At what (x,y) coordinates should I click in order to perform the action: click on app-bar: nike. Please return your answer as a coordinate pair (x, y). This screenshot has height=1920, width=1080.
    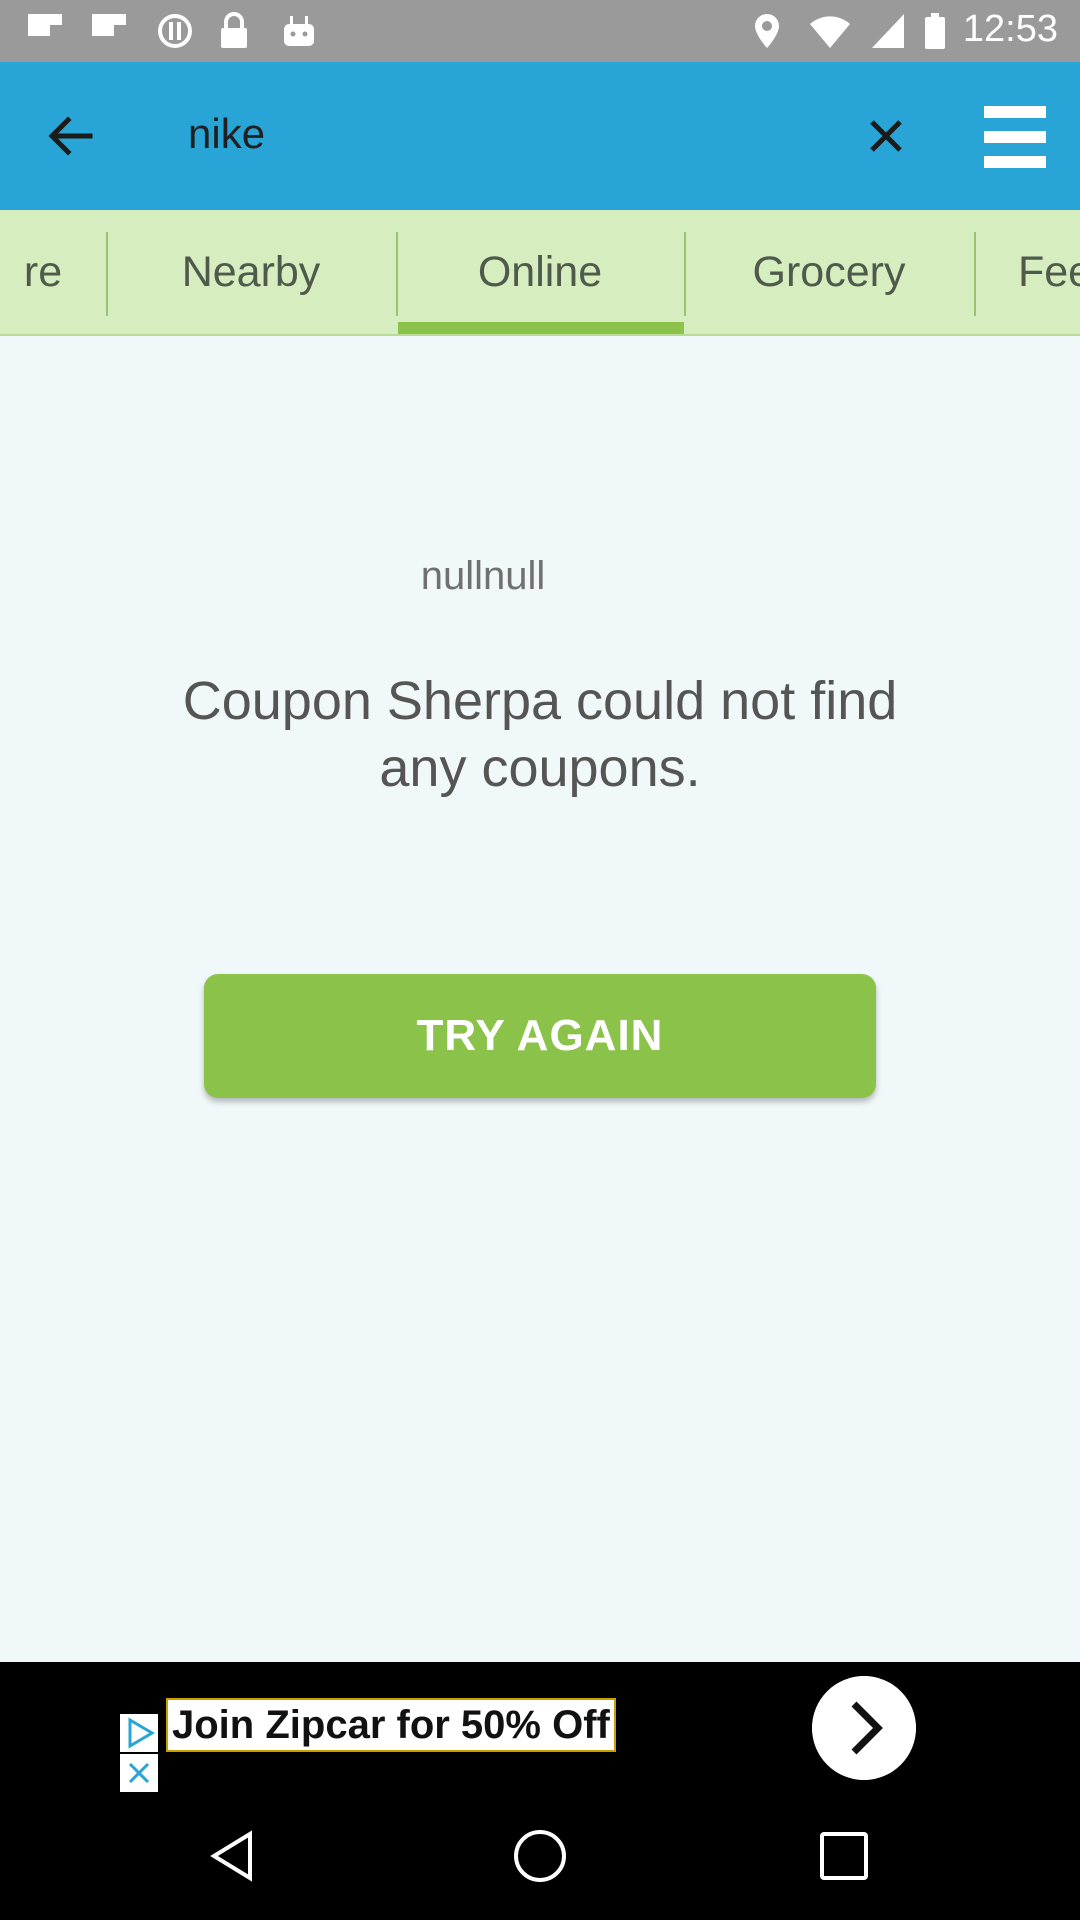
    Looking at the image, I should click on (540, 136).